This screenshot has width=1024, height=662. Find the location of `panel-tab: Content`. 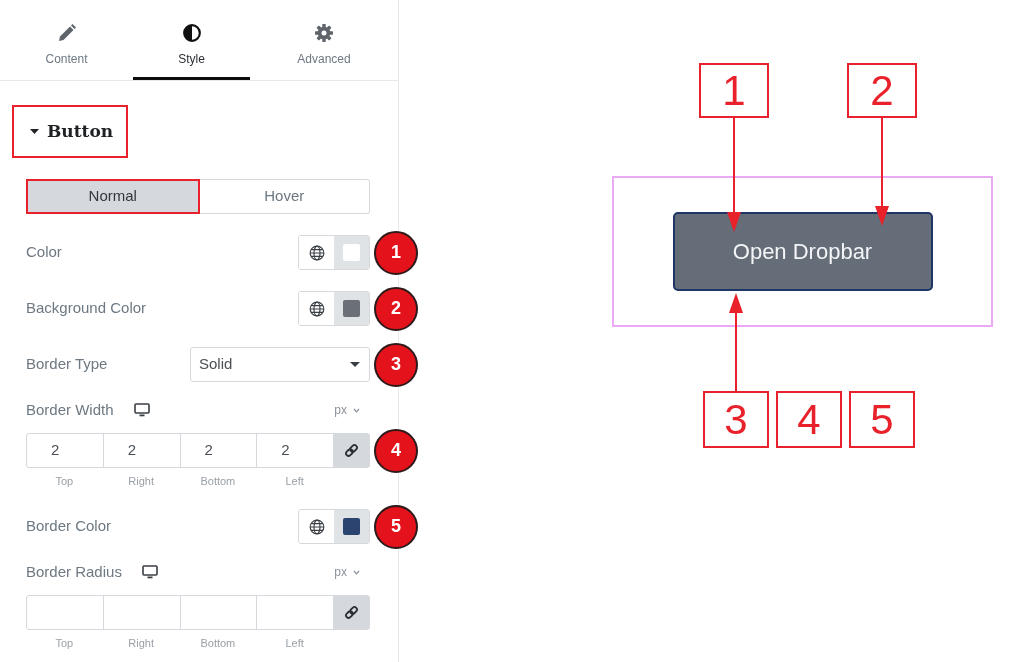

panel-tab: Content is located at coordinates (66, 40).